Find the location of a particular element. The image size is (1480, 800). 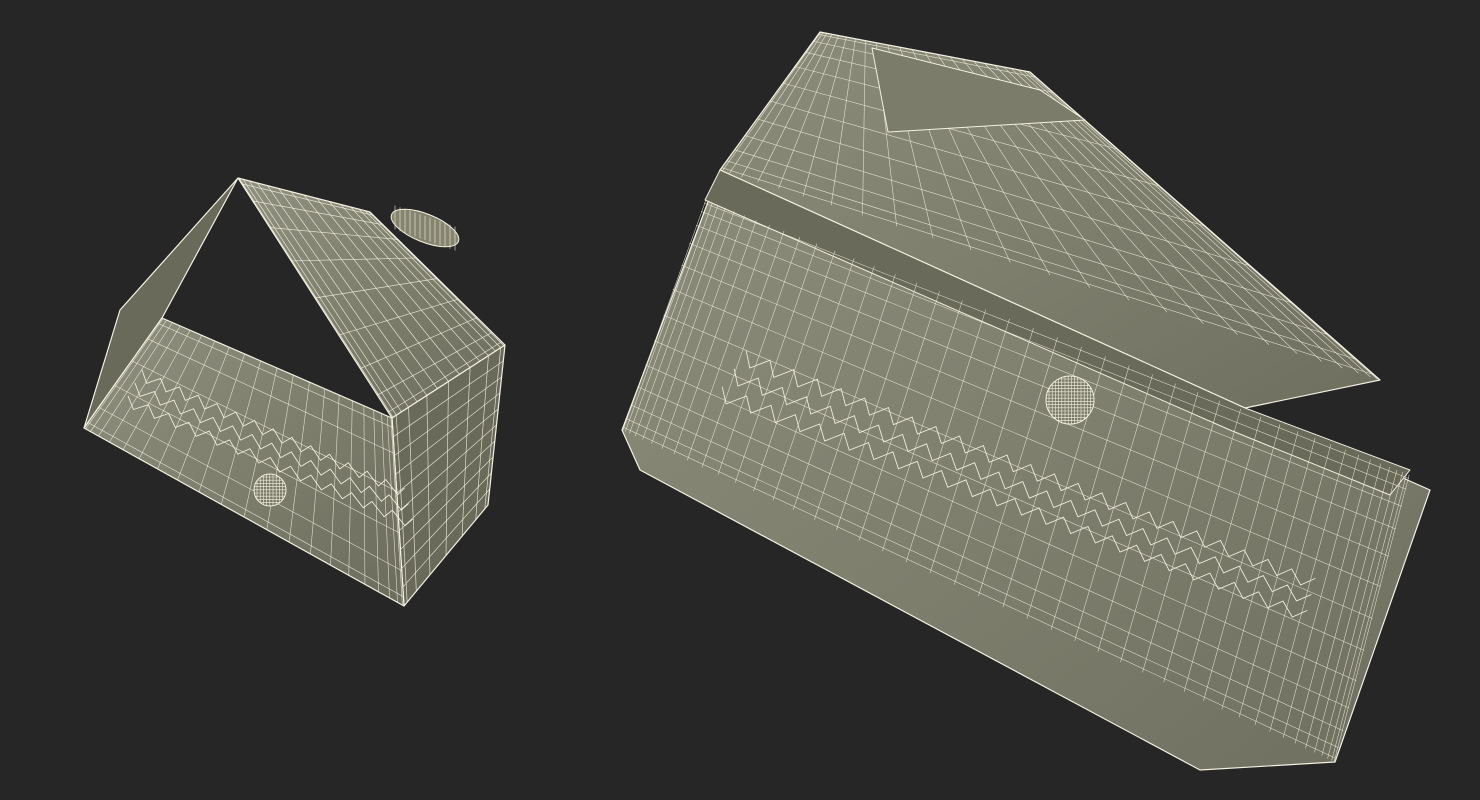

large-screw-icon is located at coordinates (1070, 400).